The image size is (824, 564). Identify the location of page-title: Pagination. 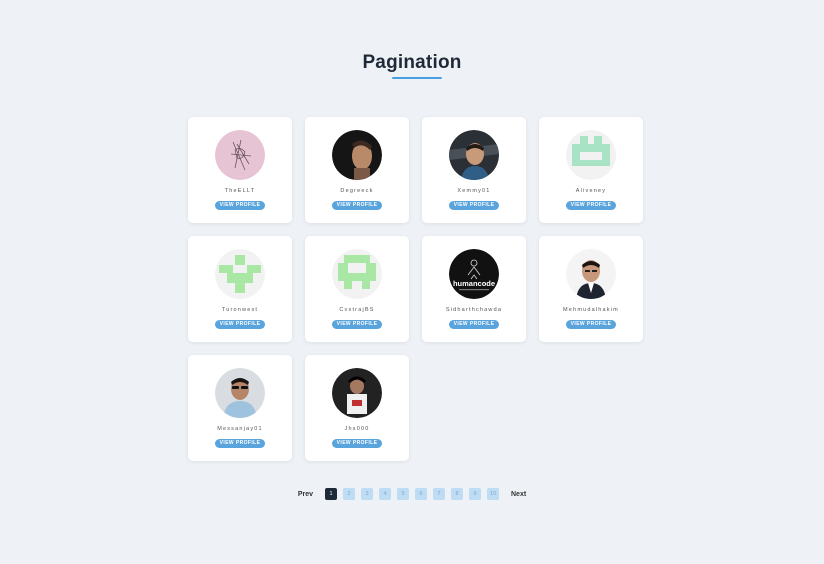
(412, 62).